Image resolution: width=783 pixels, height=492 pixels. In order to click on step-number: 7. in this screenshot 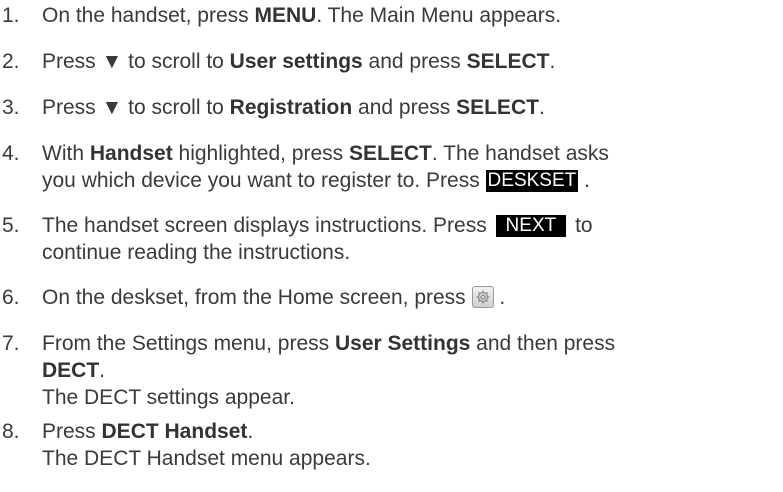, I will do `click(11, 343)`.